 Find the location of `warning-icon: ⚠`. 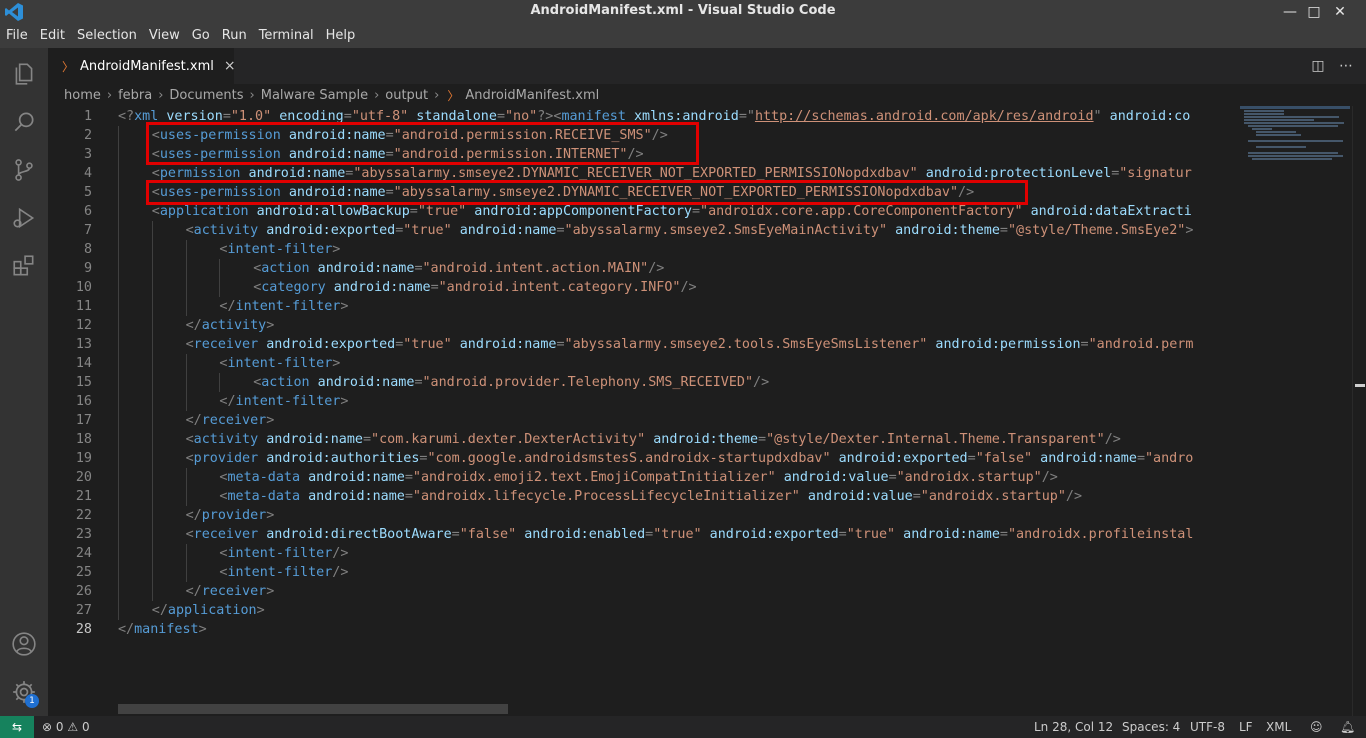

warning-icon: ⚠ is located at coordinates (73, 727).